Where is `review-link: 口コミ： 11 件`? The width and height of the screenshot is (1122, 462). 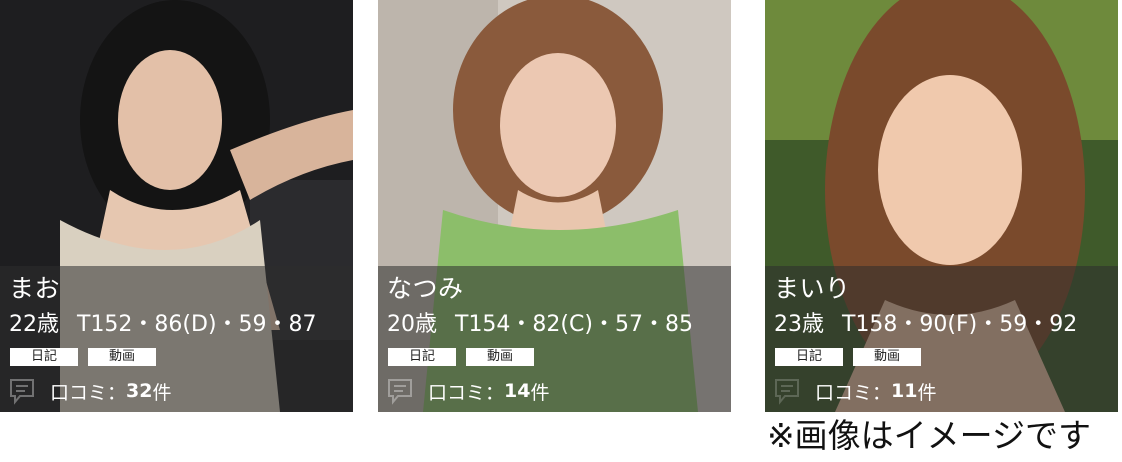 review-link: 口コミ： 11 件 is located at coordinates (854, 391).